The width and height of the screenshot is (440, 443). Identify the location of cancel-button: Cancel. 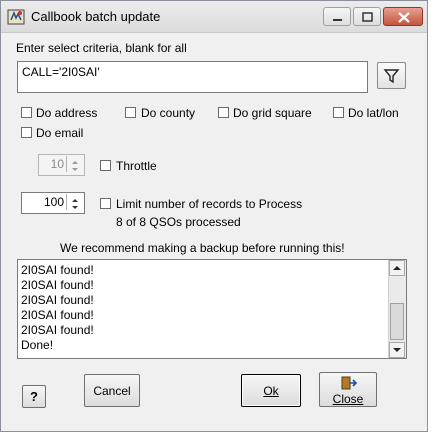
(112, 390).